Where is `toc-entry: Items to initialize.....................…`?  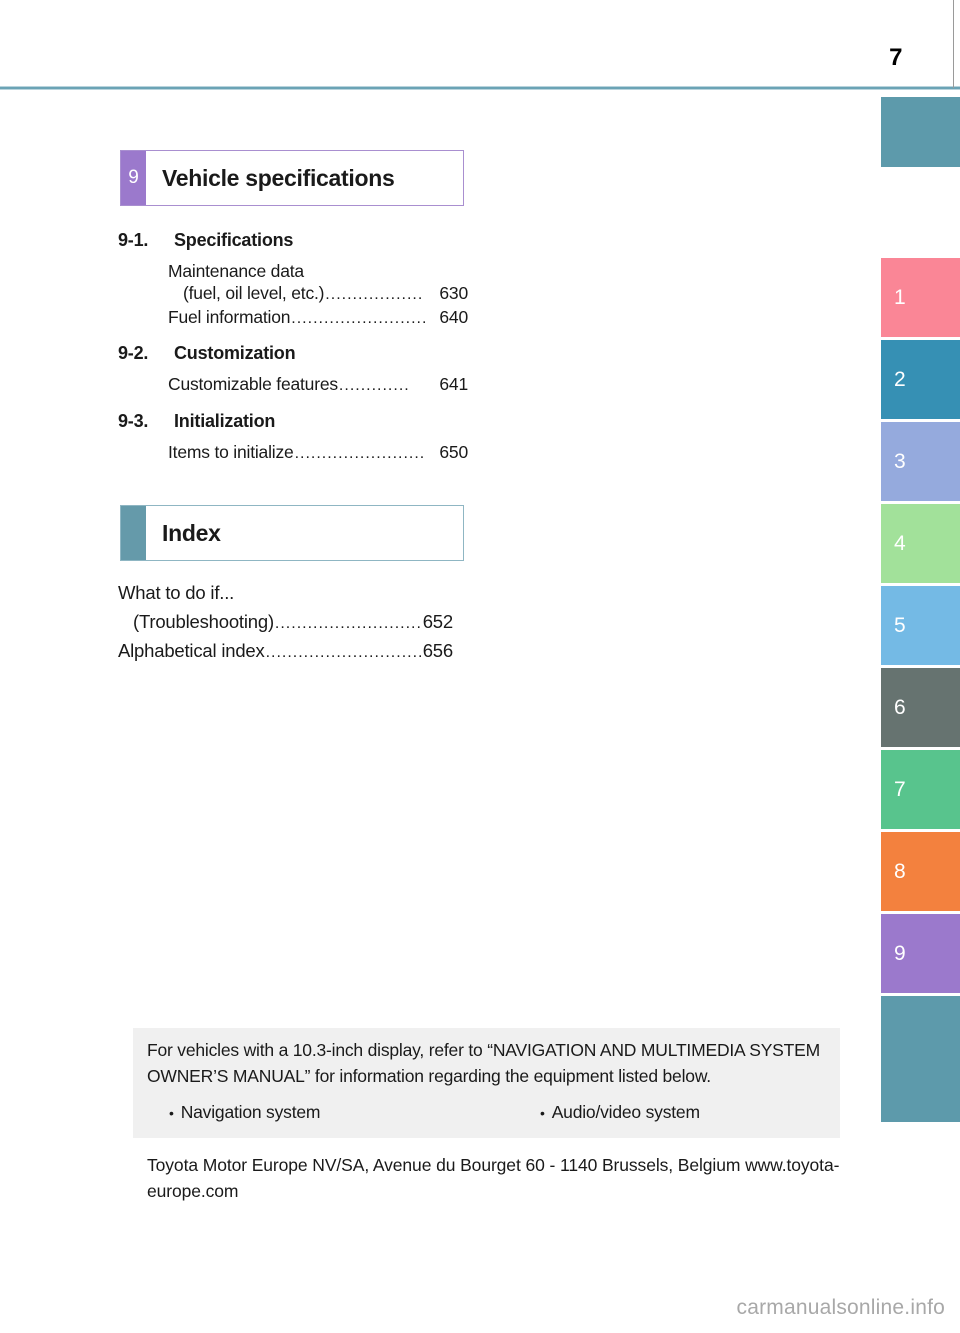
toc-entry: Items to initialize.....................… is located at coordinates (318, 452).